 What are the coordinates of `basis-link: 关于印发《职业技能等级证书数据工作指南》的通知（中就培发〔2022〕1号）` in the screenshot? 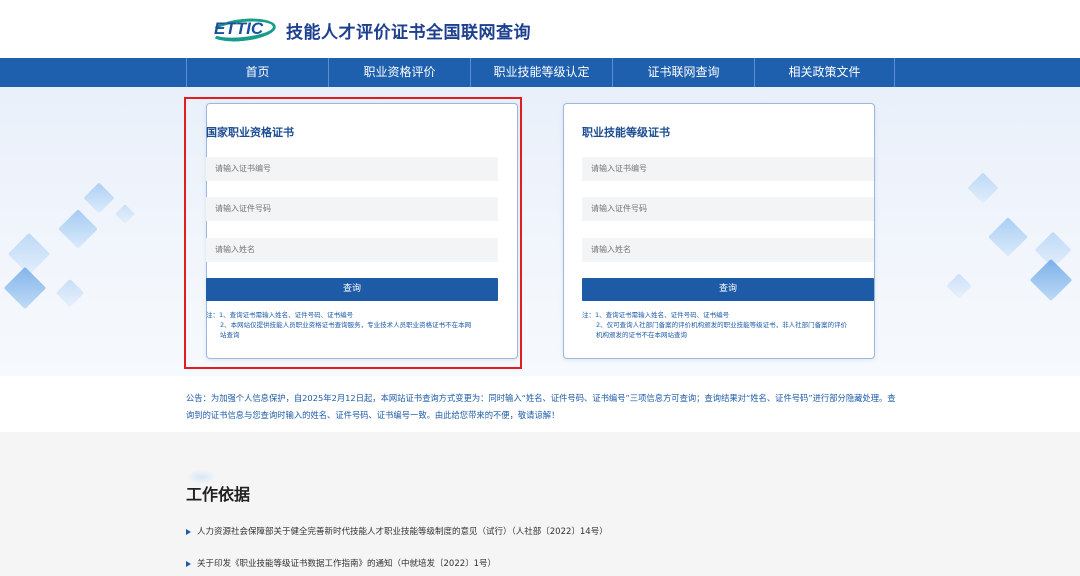 It's located at (341, 563).